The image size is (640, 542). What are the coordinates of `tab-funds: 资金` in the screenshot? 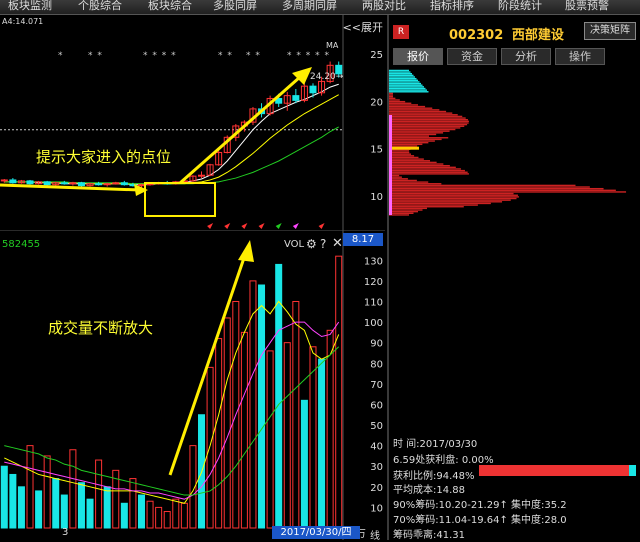 It's located at (472, 56).